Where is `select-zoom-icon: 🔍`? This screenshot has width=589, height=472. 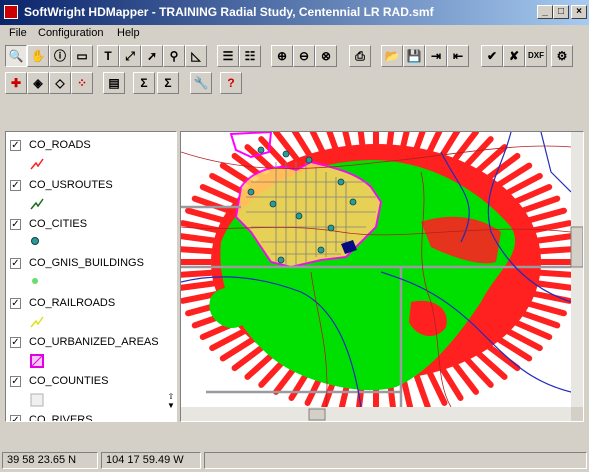 select-zoom-icon: 🔍 is located at coordinates (16, 56).